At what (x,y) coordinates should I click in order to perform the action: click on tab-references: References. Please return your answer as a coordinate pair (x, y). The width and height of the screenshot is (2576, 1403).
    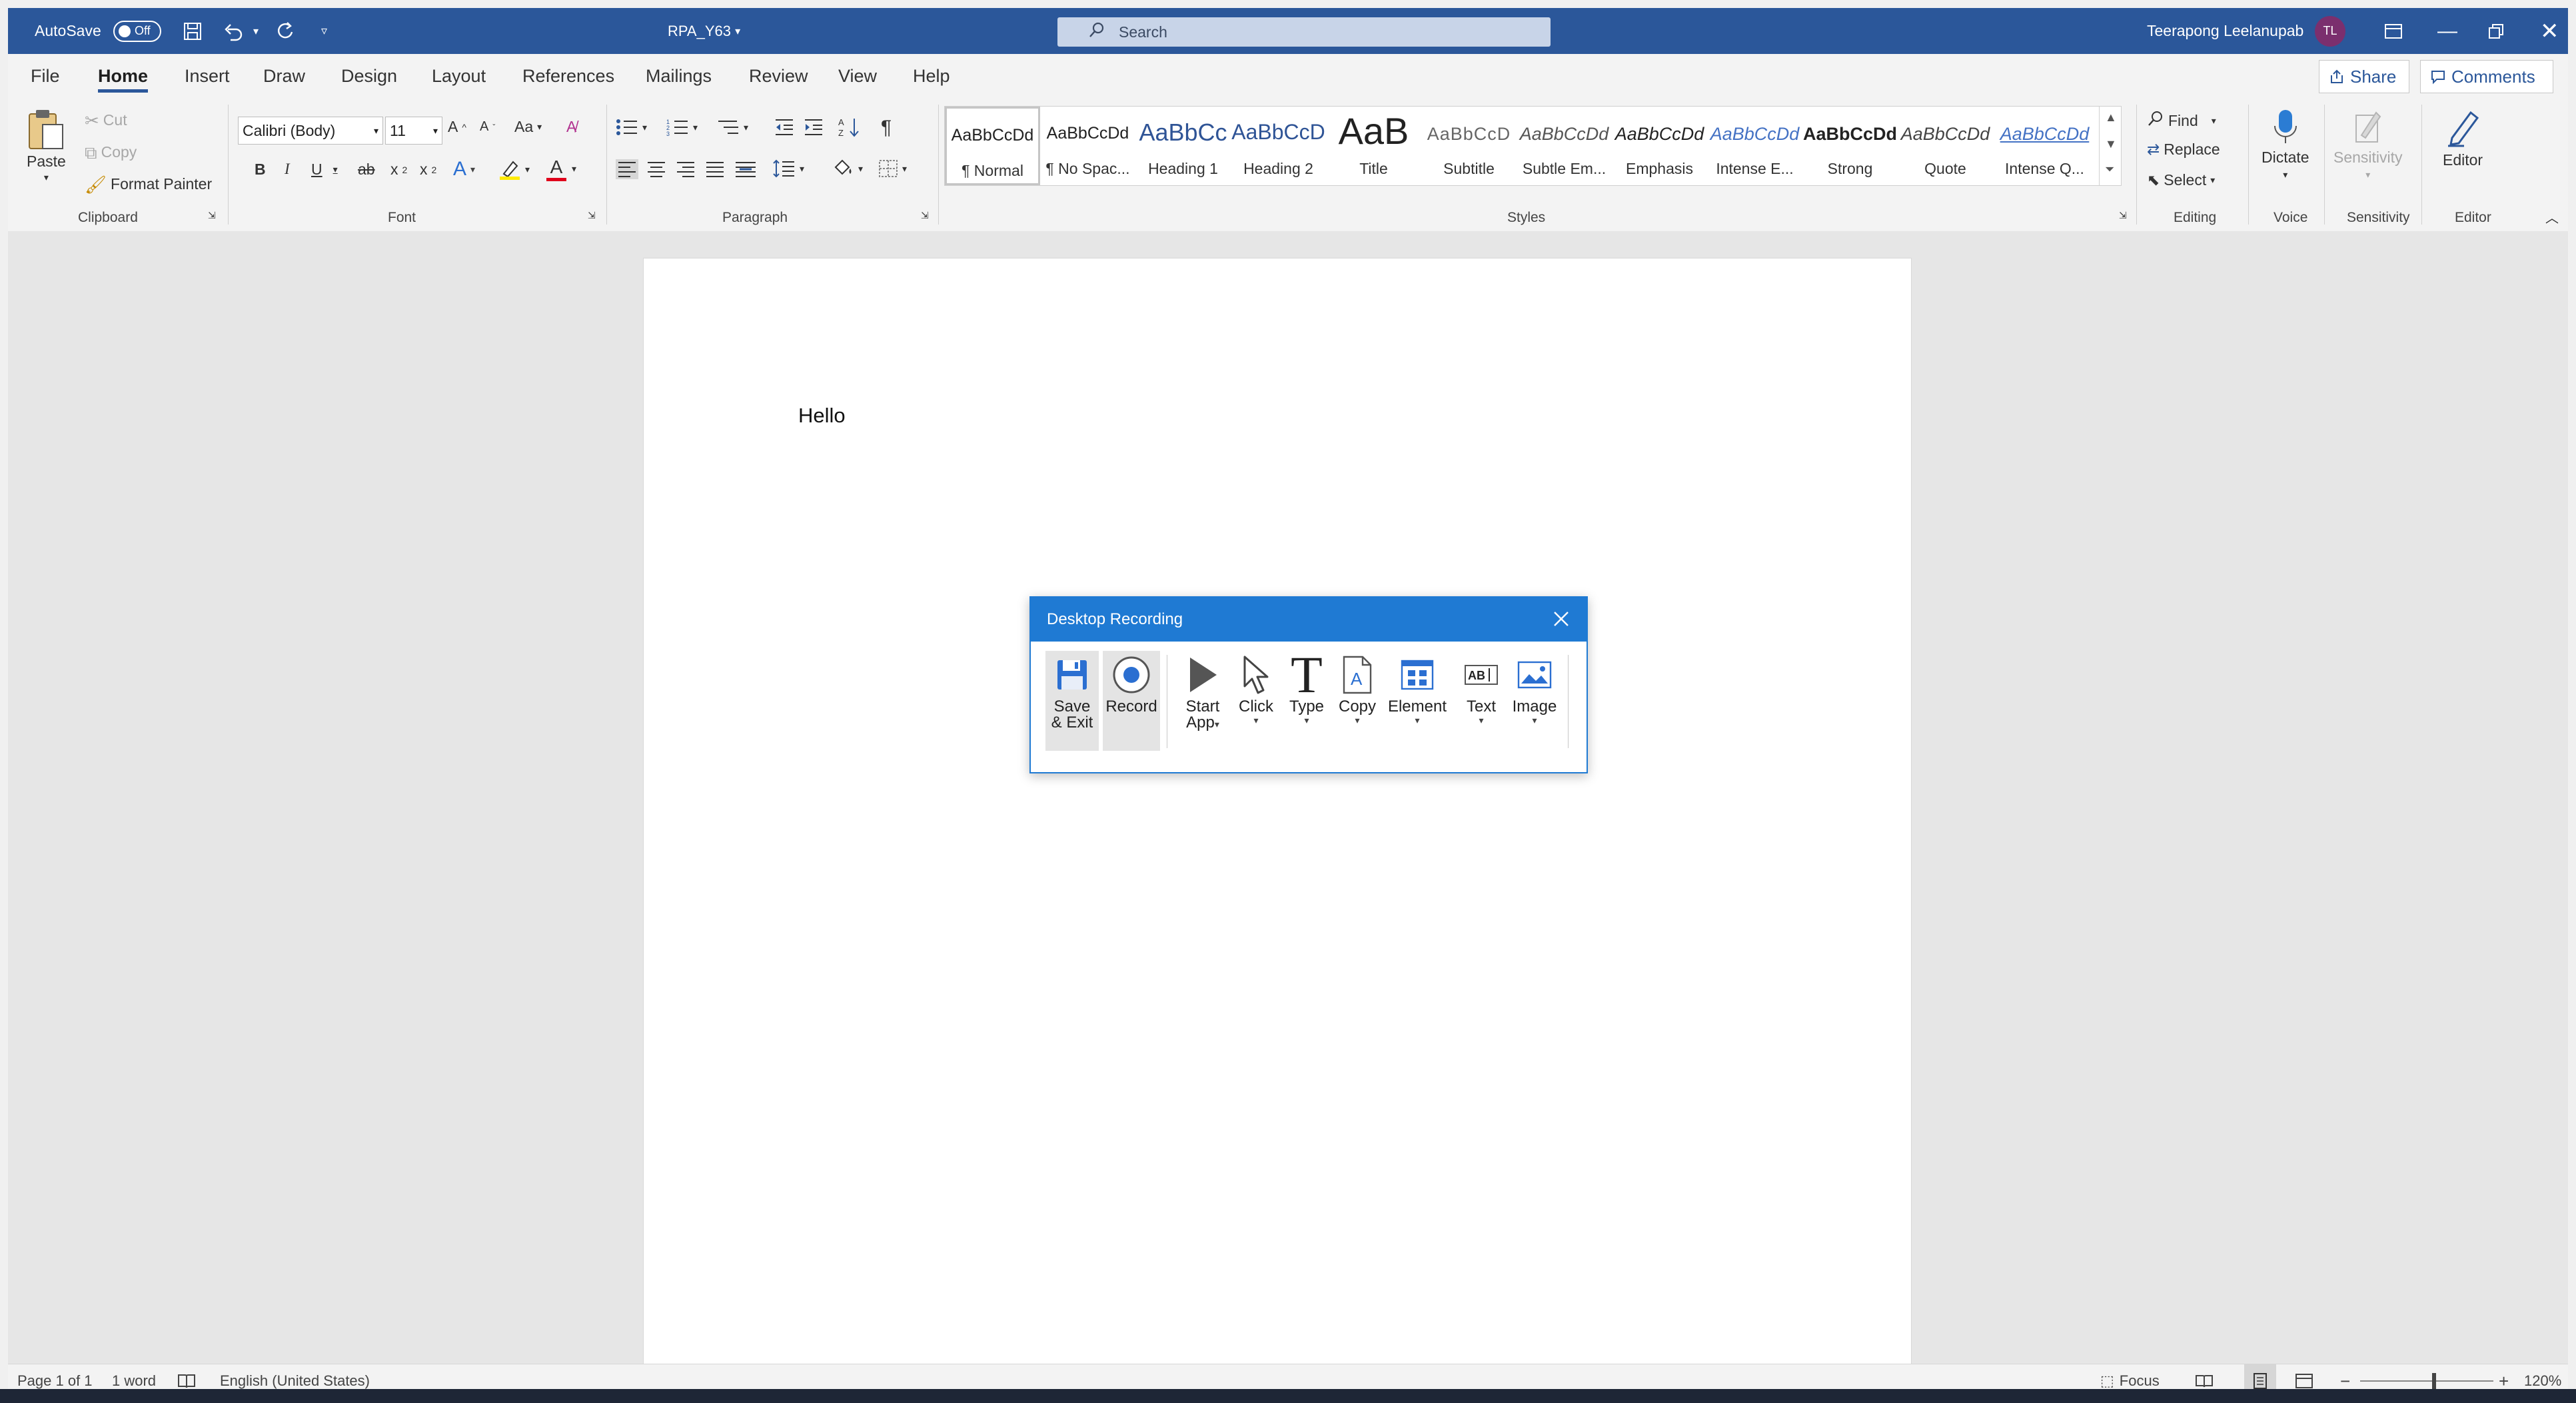
    Looking at the image, I should click on (568, 76).